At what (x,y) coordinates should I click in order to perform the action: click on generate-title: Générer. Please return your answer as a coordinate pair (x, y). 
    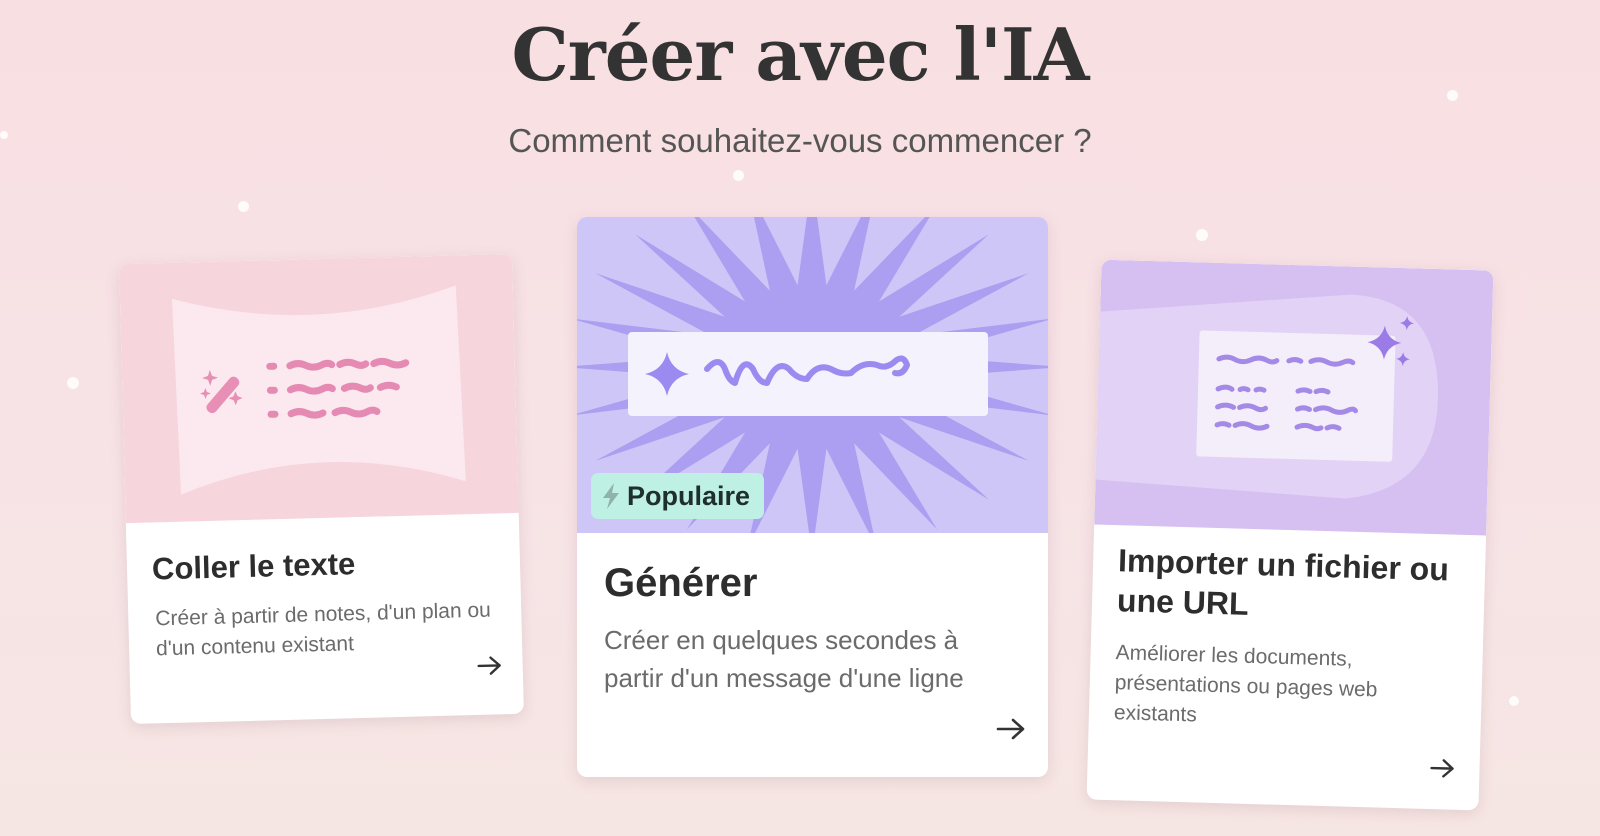
    Looking at the image, I should click on (681, 583).